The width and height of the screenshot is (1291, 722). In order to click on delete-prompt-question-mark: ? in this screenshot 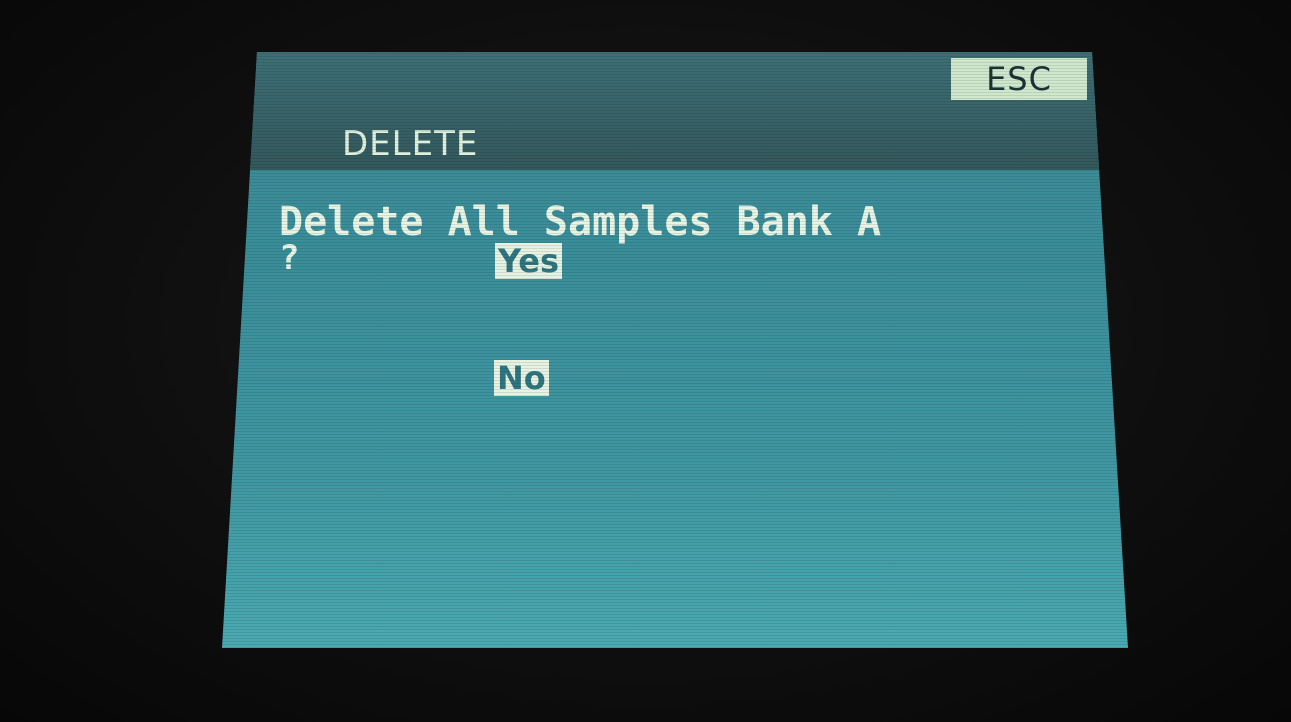, I will do `click(289, 258)`.